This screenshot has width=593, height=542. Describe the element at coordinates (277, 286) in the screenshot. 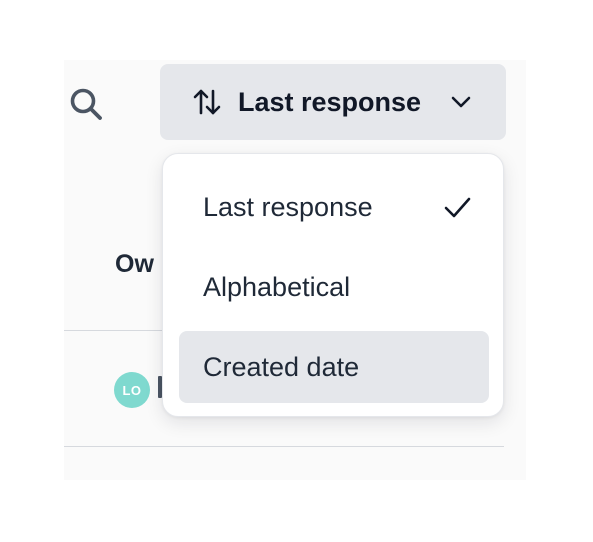

I see `menu-item-label: Alphabetical` at that location.